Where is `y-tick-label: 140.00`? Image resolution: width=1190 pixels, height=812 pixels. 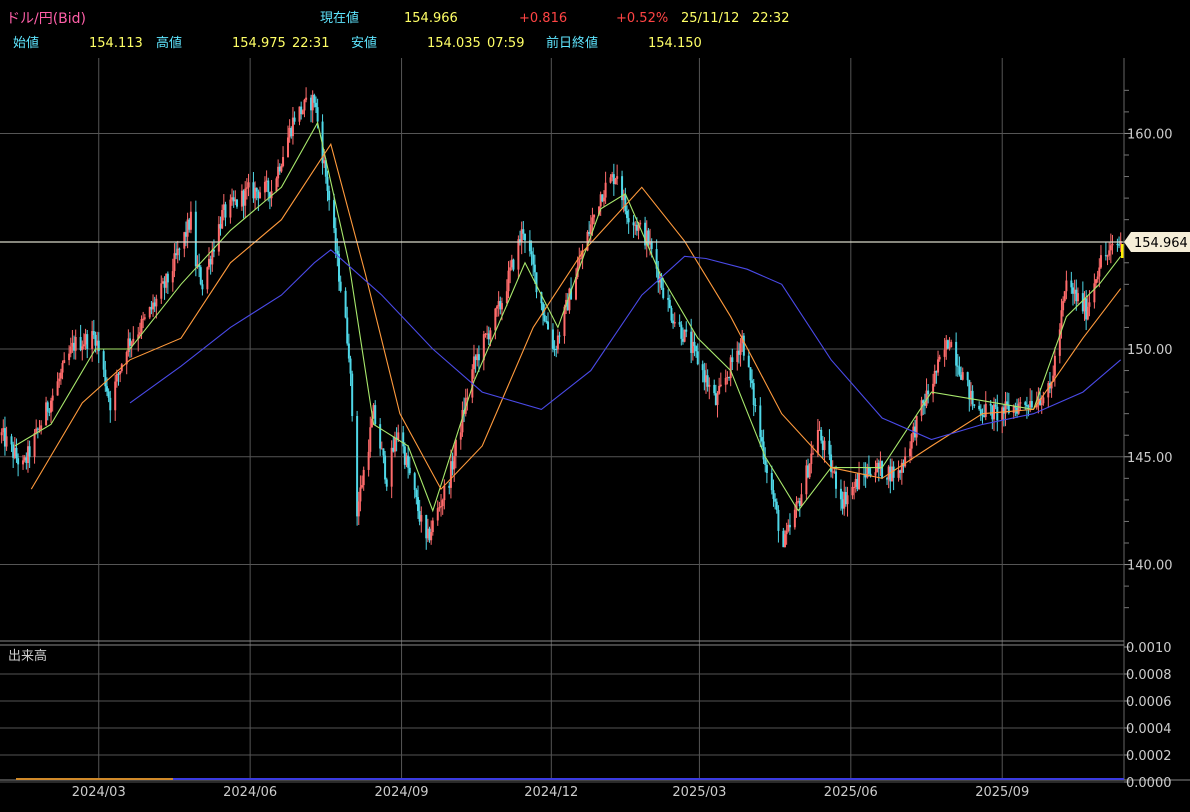 y-tick-label: 140.00 is located at coordinates (1150, 566).